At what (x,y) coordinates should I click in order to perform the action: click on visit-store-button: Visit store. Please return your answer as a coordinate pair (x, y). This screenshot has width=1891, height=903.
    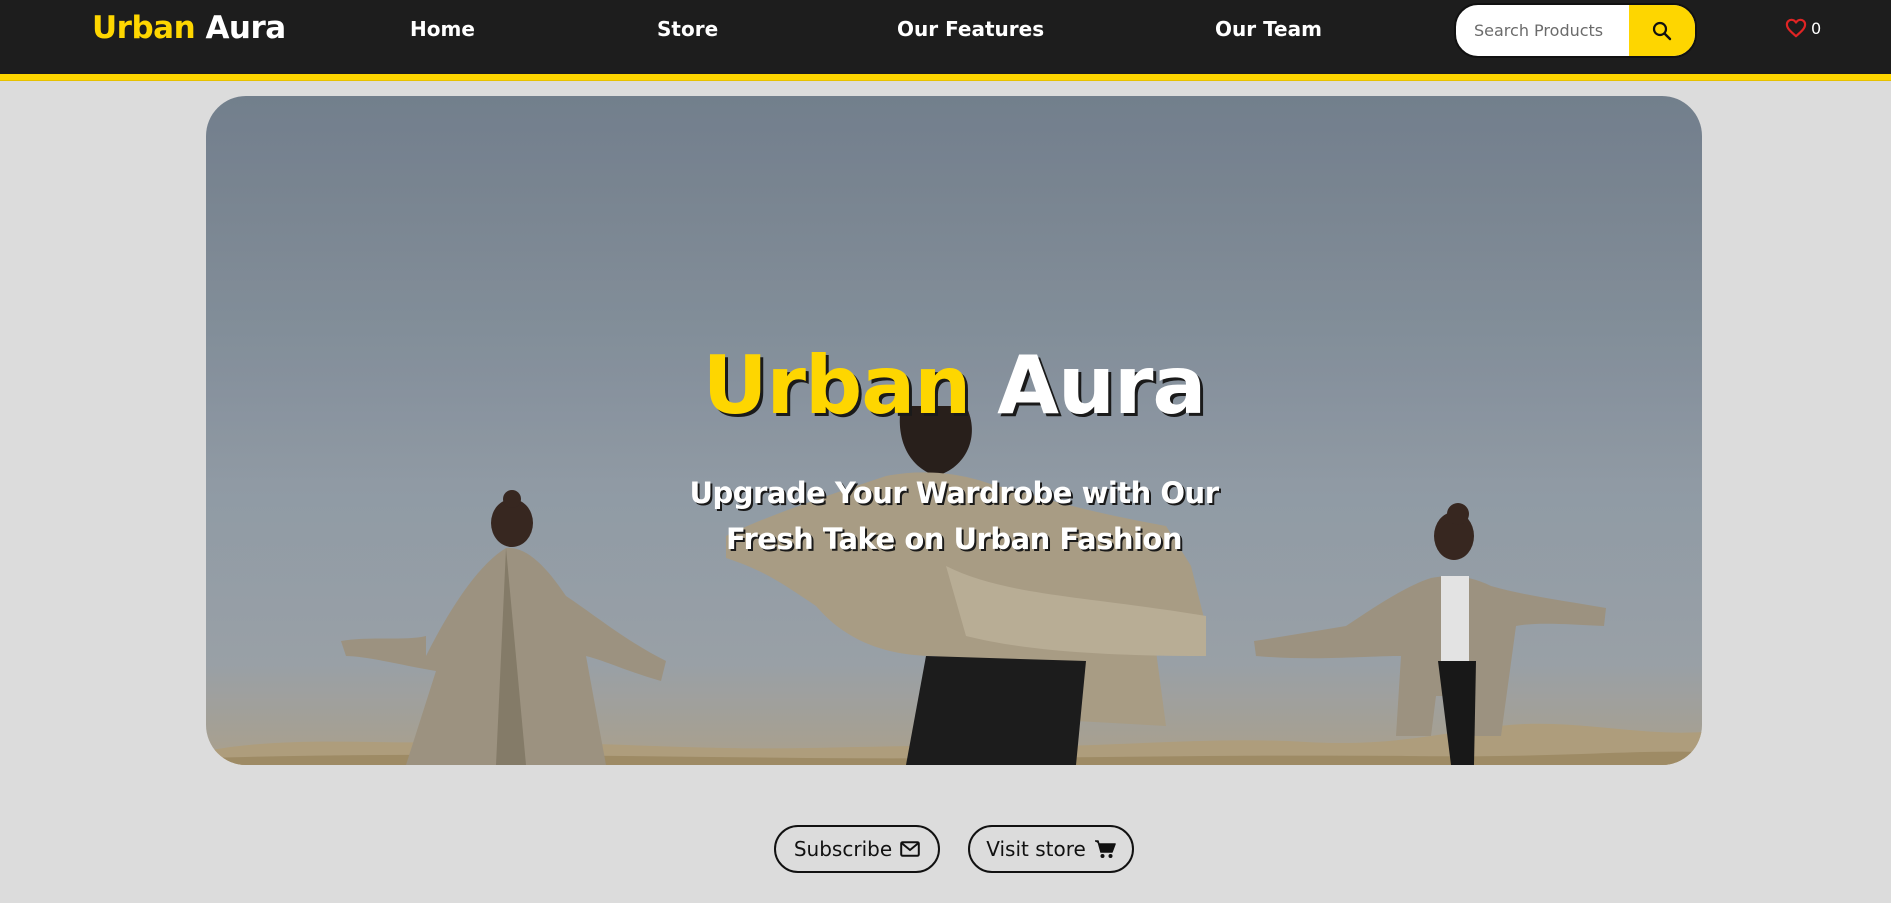
    Looking at the image, I should click on (1051, 849).